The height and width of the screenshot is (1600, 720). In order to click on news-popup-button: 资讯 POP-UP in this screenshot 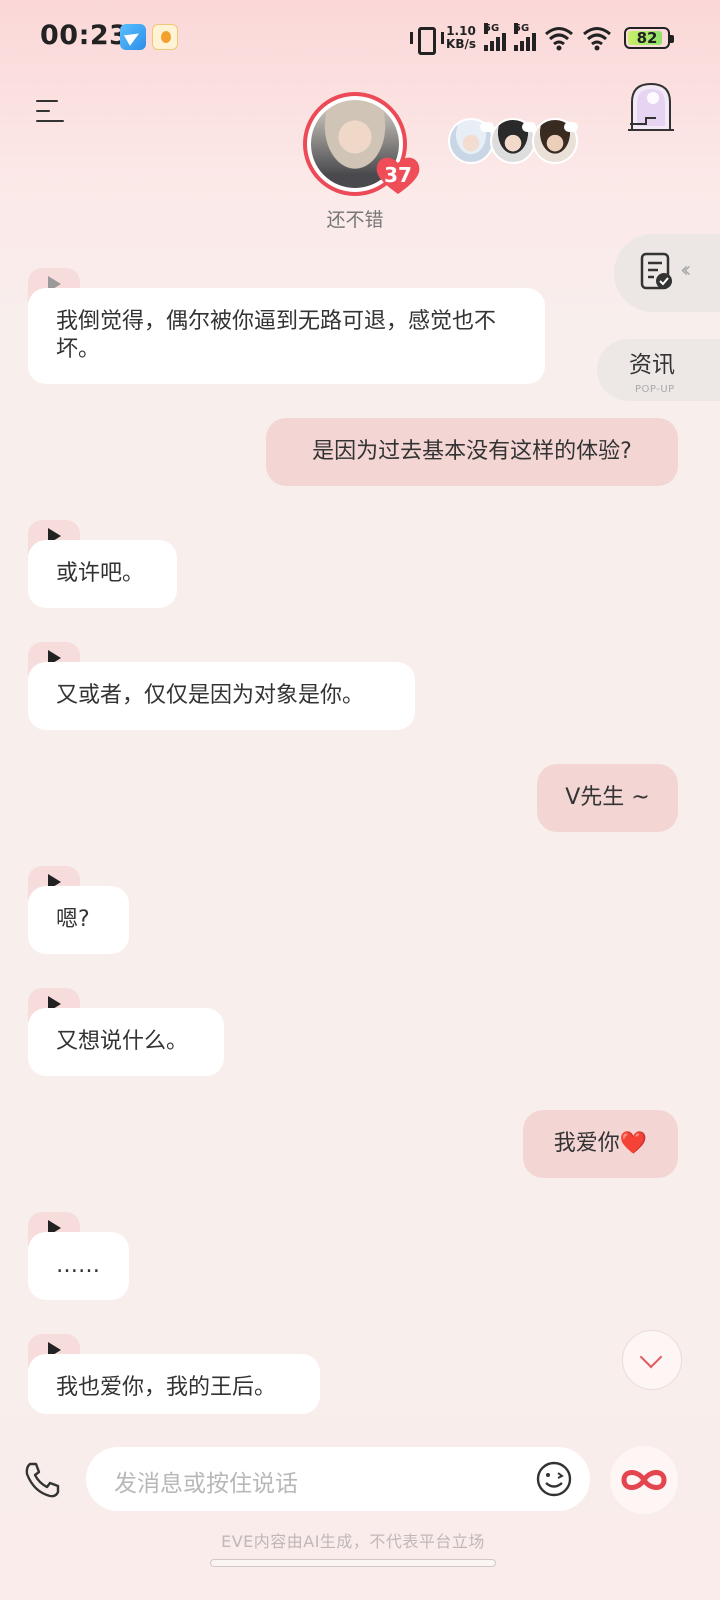, I will do `click(658, 370)`.